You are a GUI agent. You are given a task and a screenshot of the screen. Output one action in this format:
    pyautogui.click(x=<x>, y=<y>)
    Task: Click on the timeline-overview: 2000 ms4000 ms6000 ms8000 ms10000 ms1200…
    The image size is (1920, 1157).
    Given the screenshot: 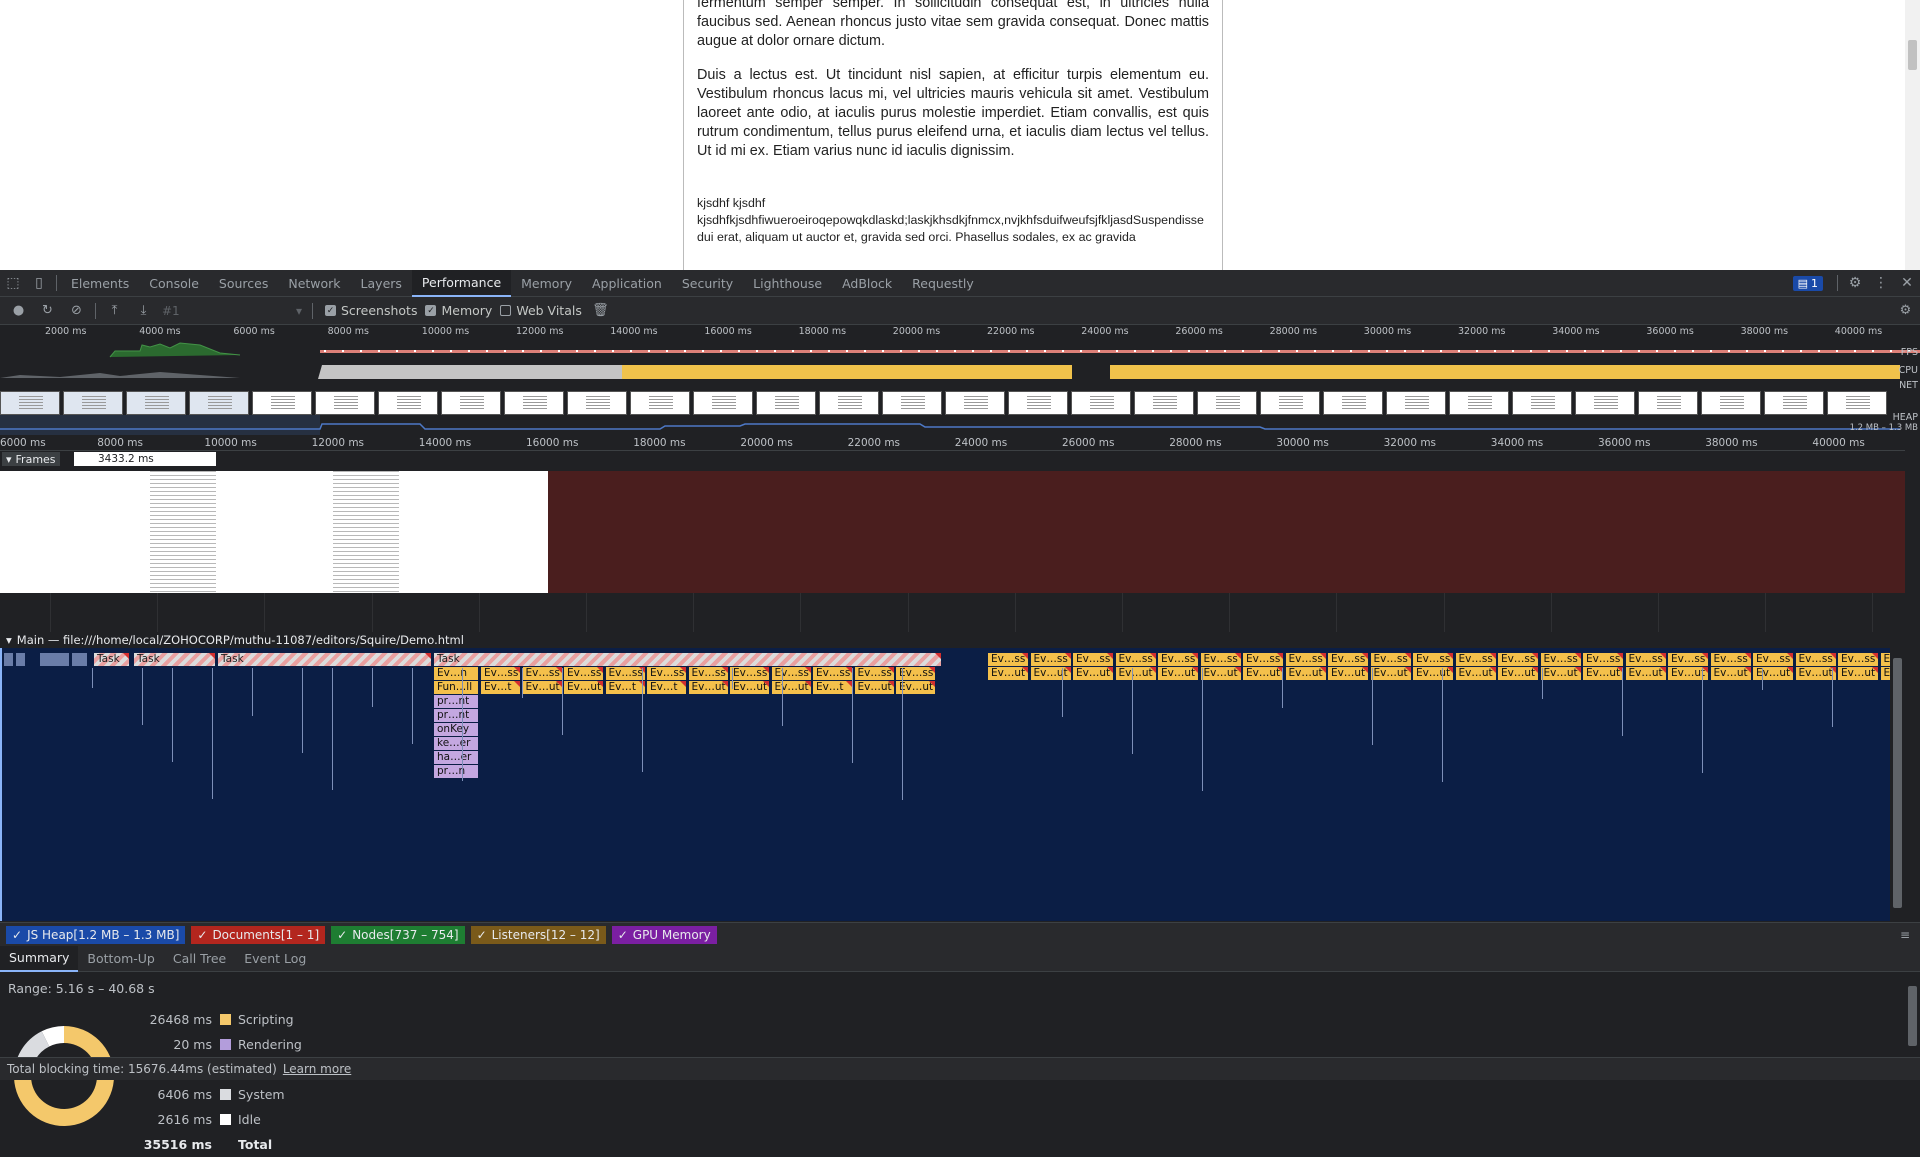 What is the action you would take?
    pyautogui.click(x=960, y=380)
    